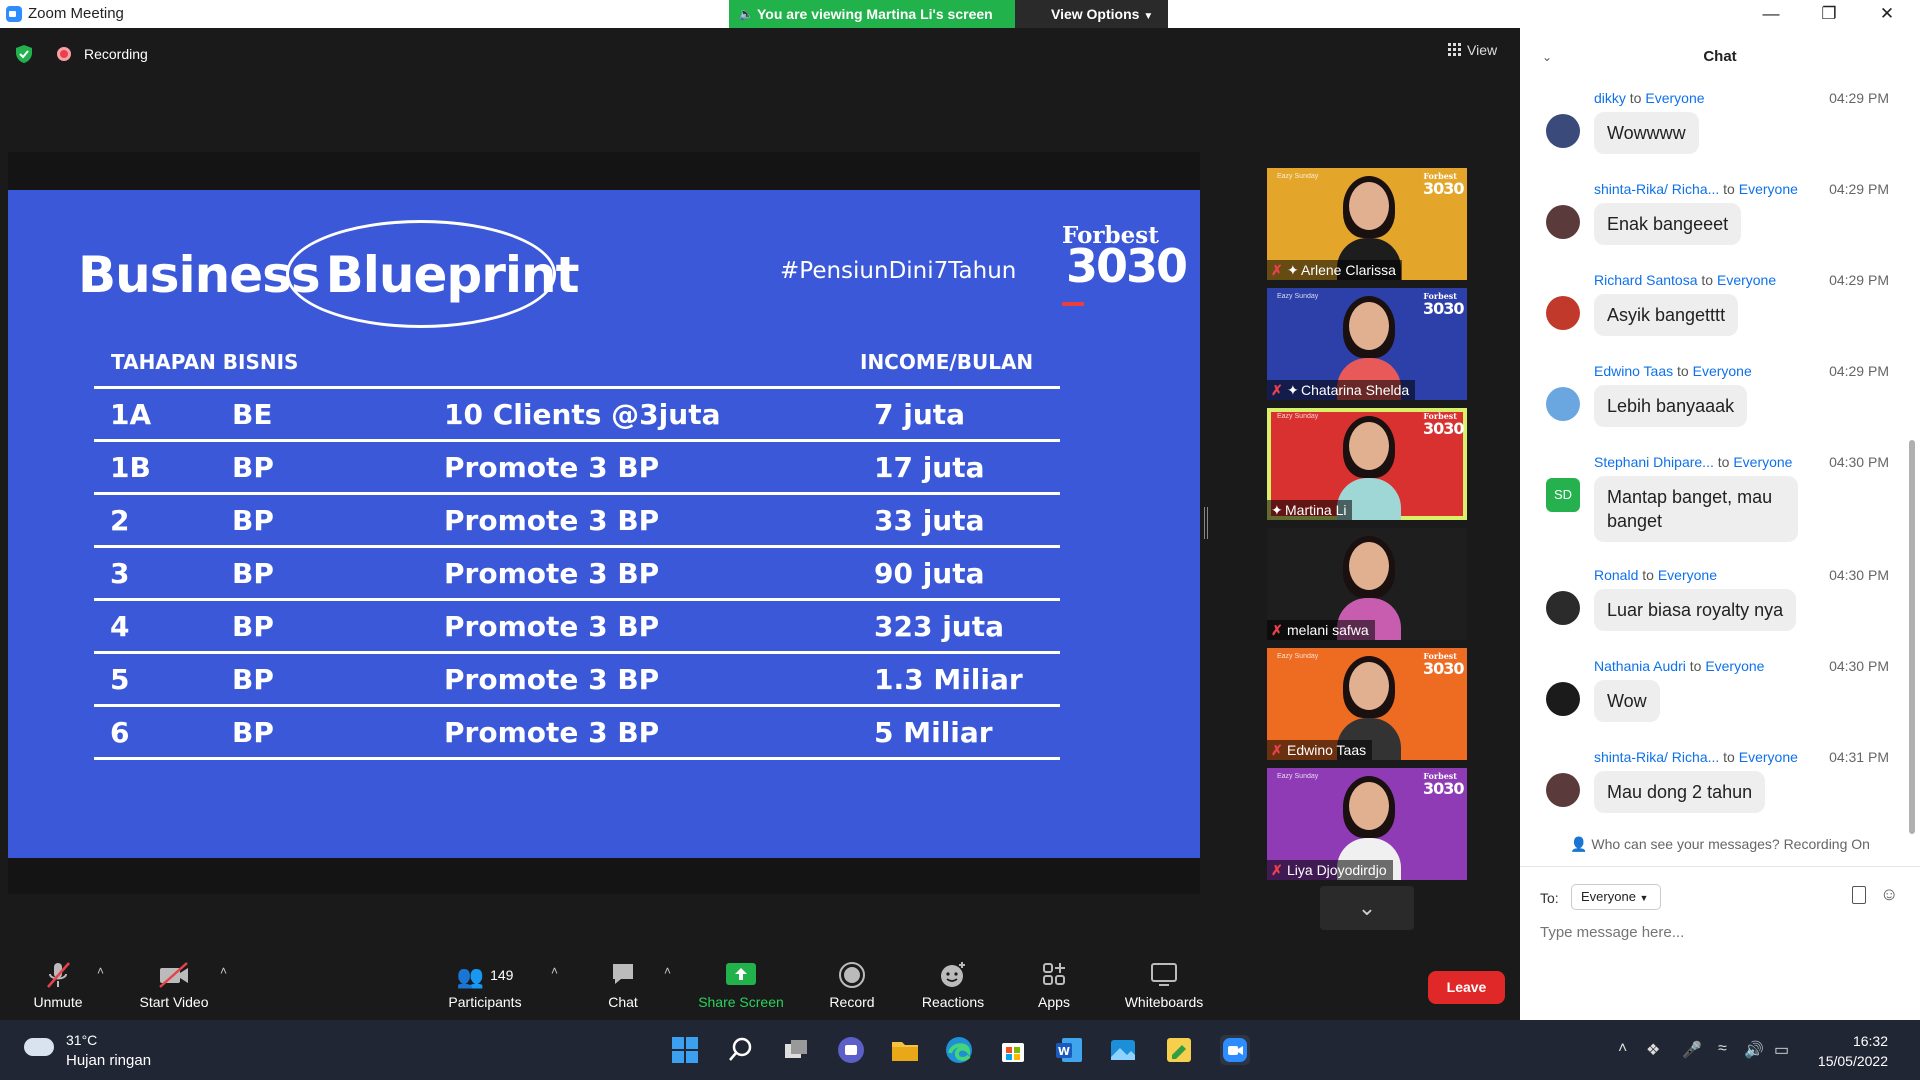 This screenshot has height=1080, width=1920. I want to click on face, so click(1369, 806).